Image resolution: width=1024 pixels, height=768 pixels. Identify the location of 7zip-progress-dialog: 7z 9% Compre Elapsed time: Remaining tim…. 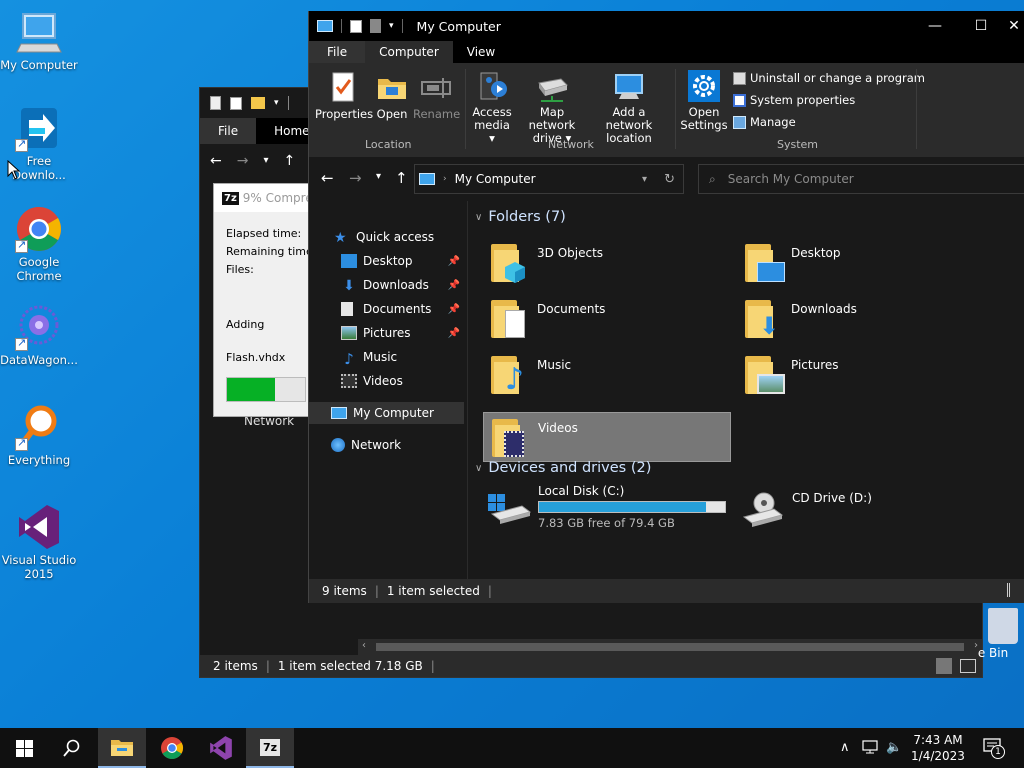
(264, 300).